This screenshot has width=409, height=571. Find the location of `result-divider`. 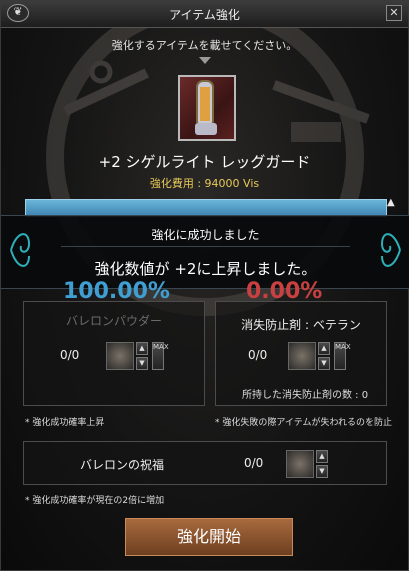

result-divider is located at coordinates (205, 246).